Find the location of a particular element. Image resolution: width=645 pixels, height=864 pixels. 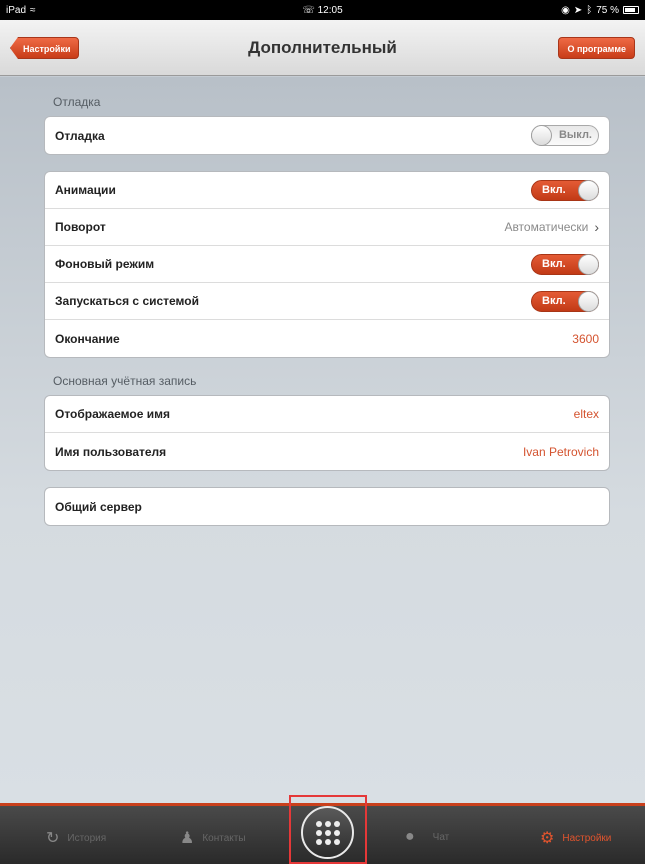

battery-icon is located at coordinates (631, 10).